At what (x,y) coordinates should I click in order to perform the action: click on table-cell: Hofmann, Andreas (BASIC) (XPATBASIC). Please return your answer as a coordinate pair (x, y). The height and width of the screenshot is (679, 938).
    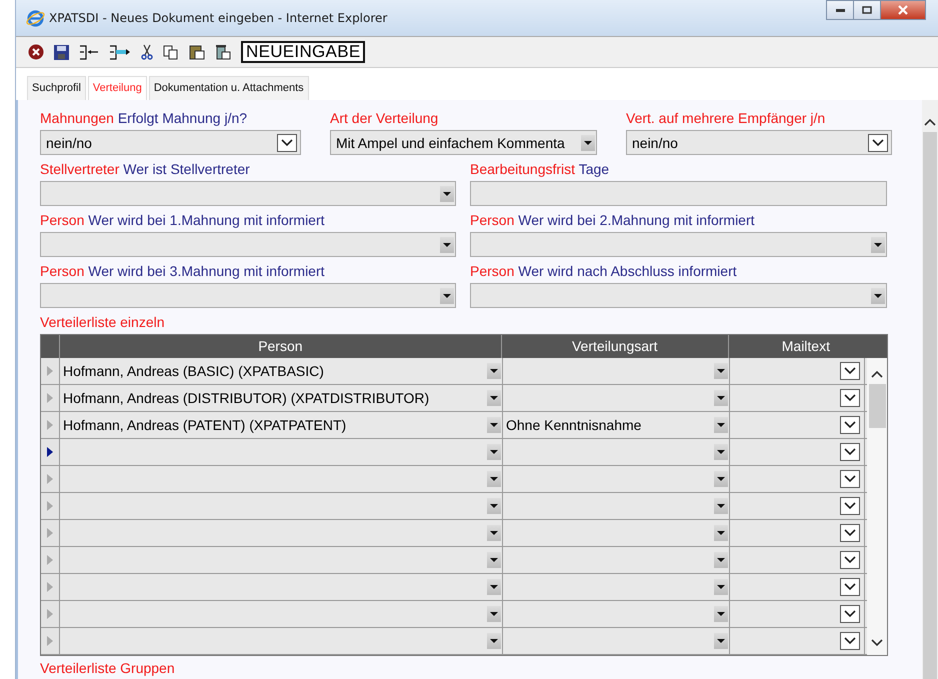
    Looking at the image, I should click on (281, 371).